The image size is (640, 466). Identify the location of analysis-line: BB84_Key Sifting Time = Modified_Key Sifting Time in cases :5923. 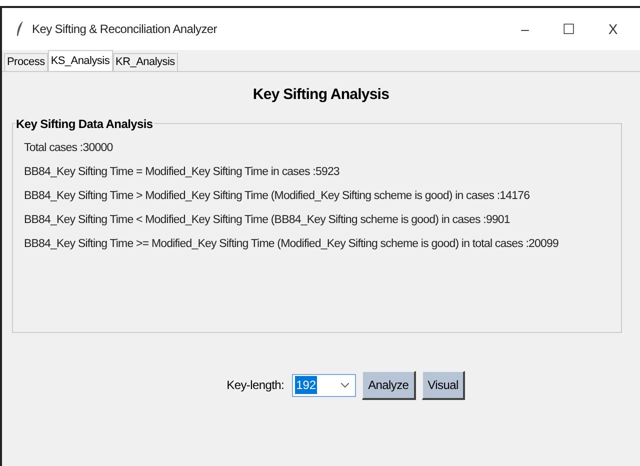
(182, 172).